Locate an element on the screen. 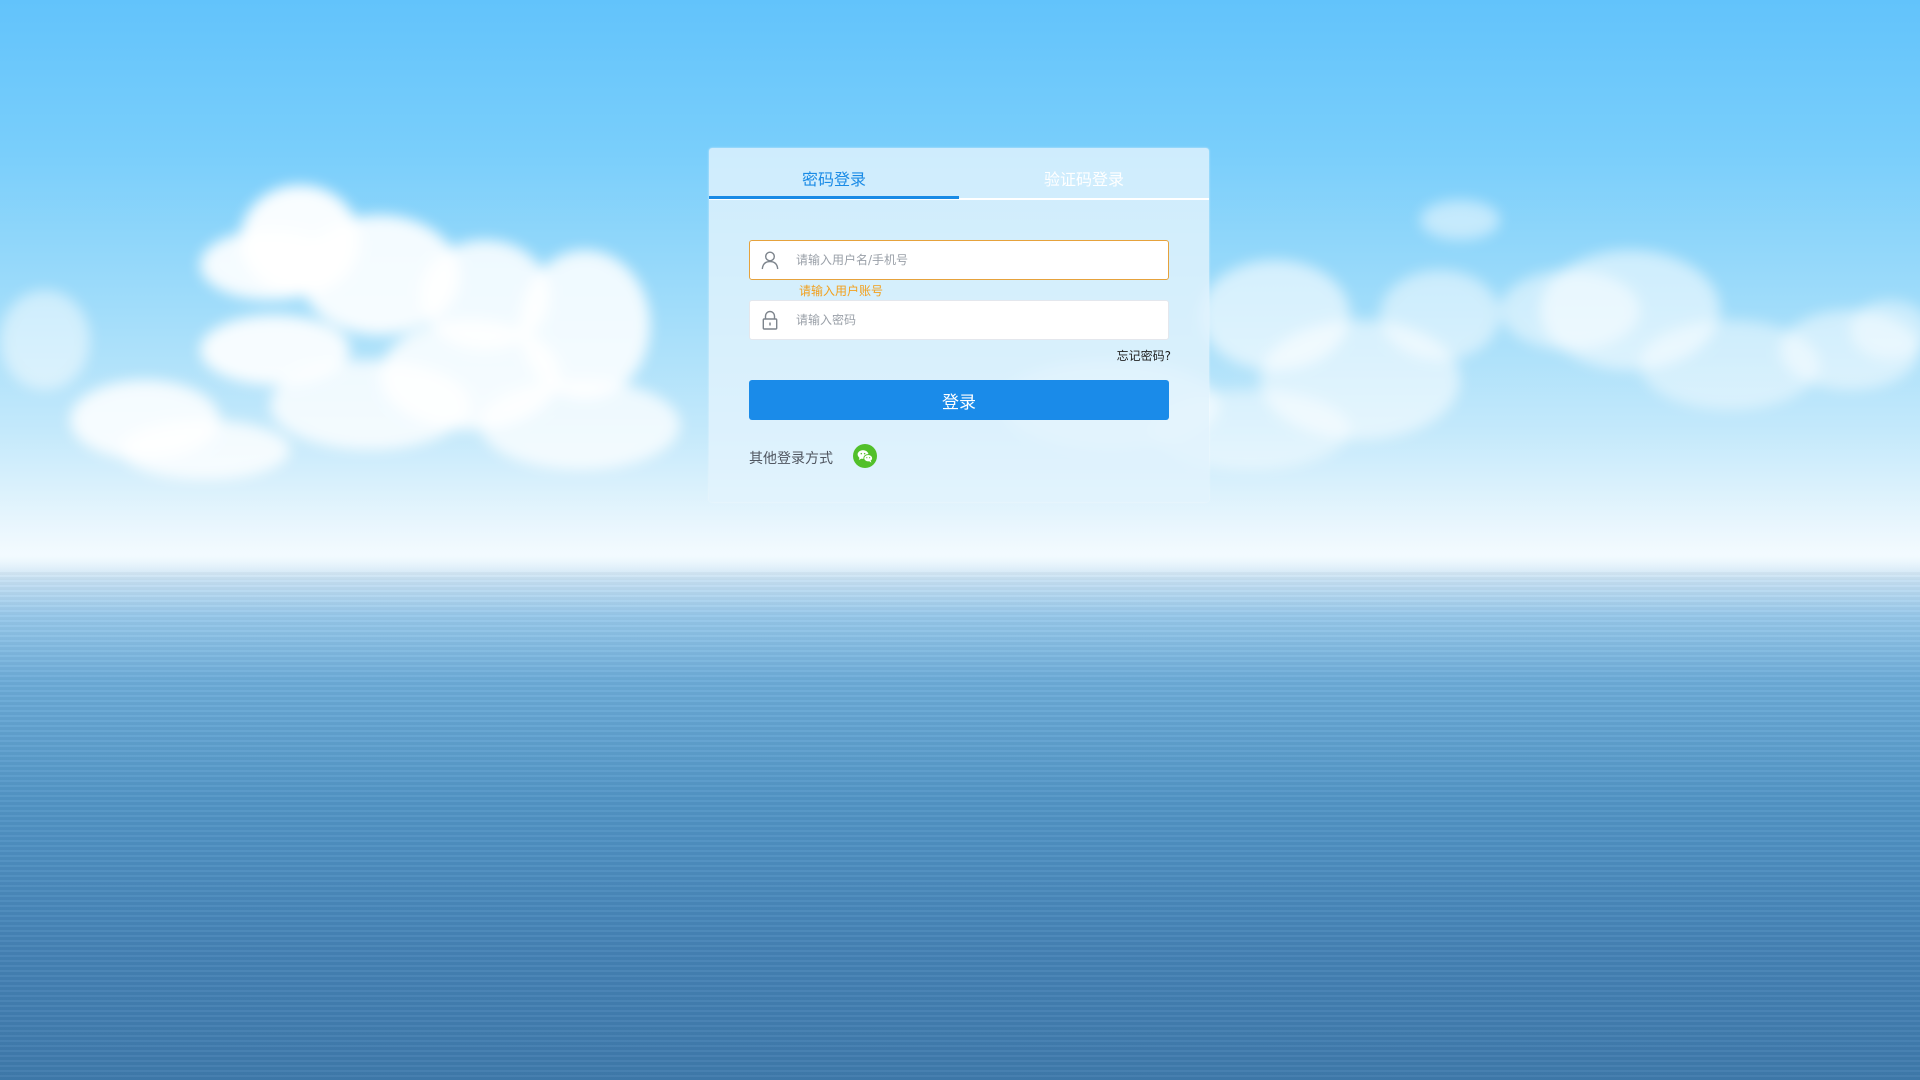 Image resolution: width=1920 pixels, height=1080 pixels. username-field is located at coordinates (959, 260).